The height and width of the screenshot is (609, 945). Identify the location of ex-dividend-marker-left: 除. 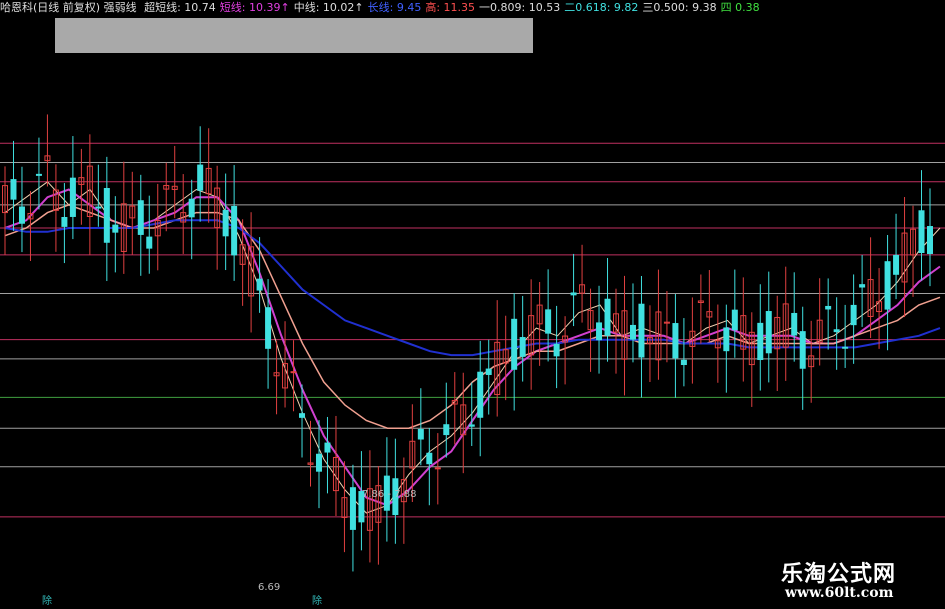
(47, 599).